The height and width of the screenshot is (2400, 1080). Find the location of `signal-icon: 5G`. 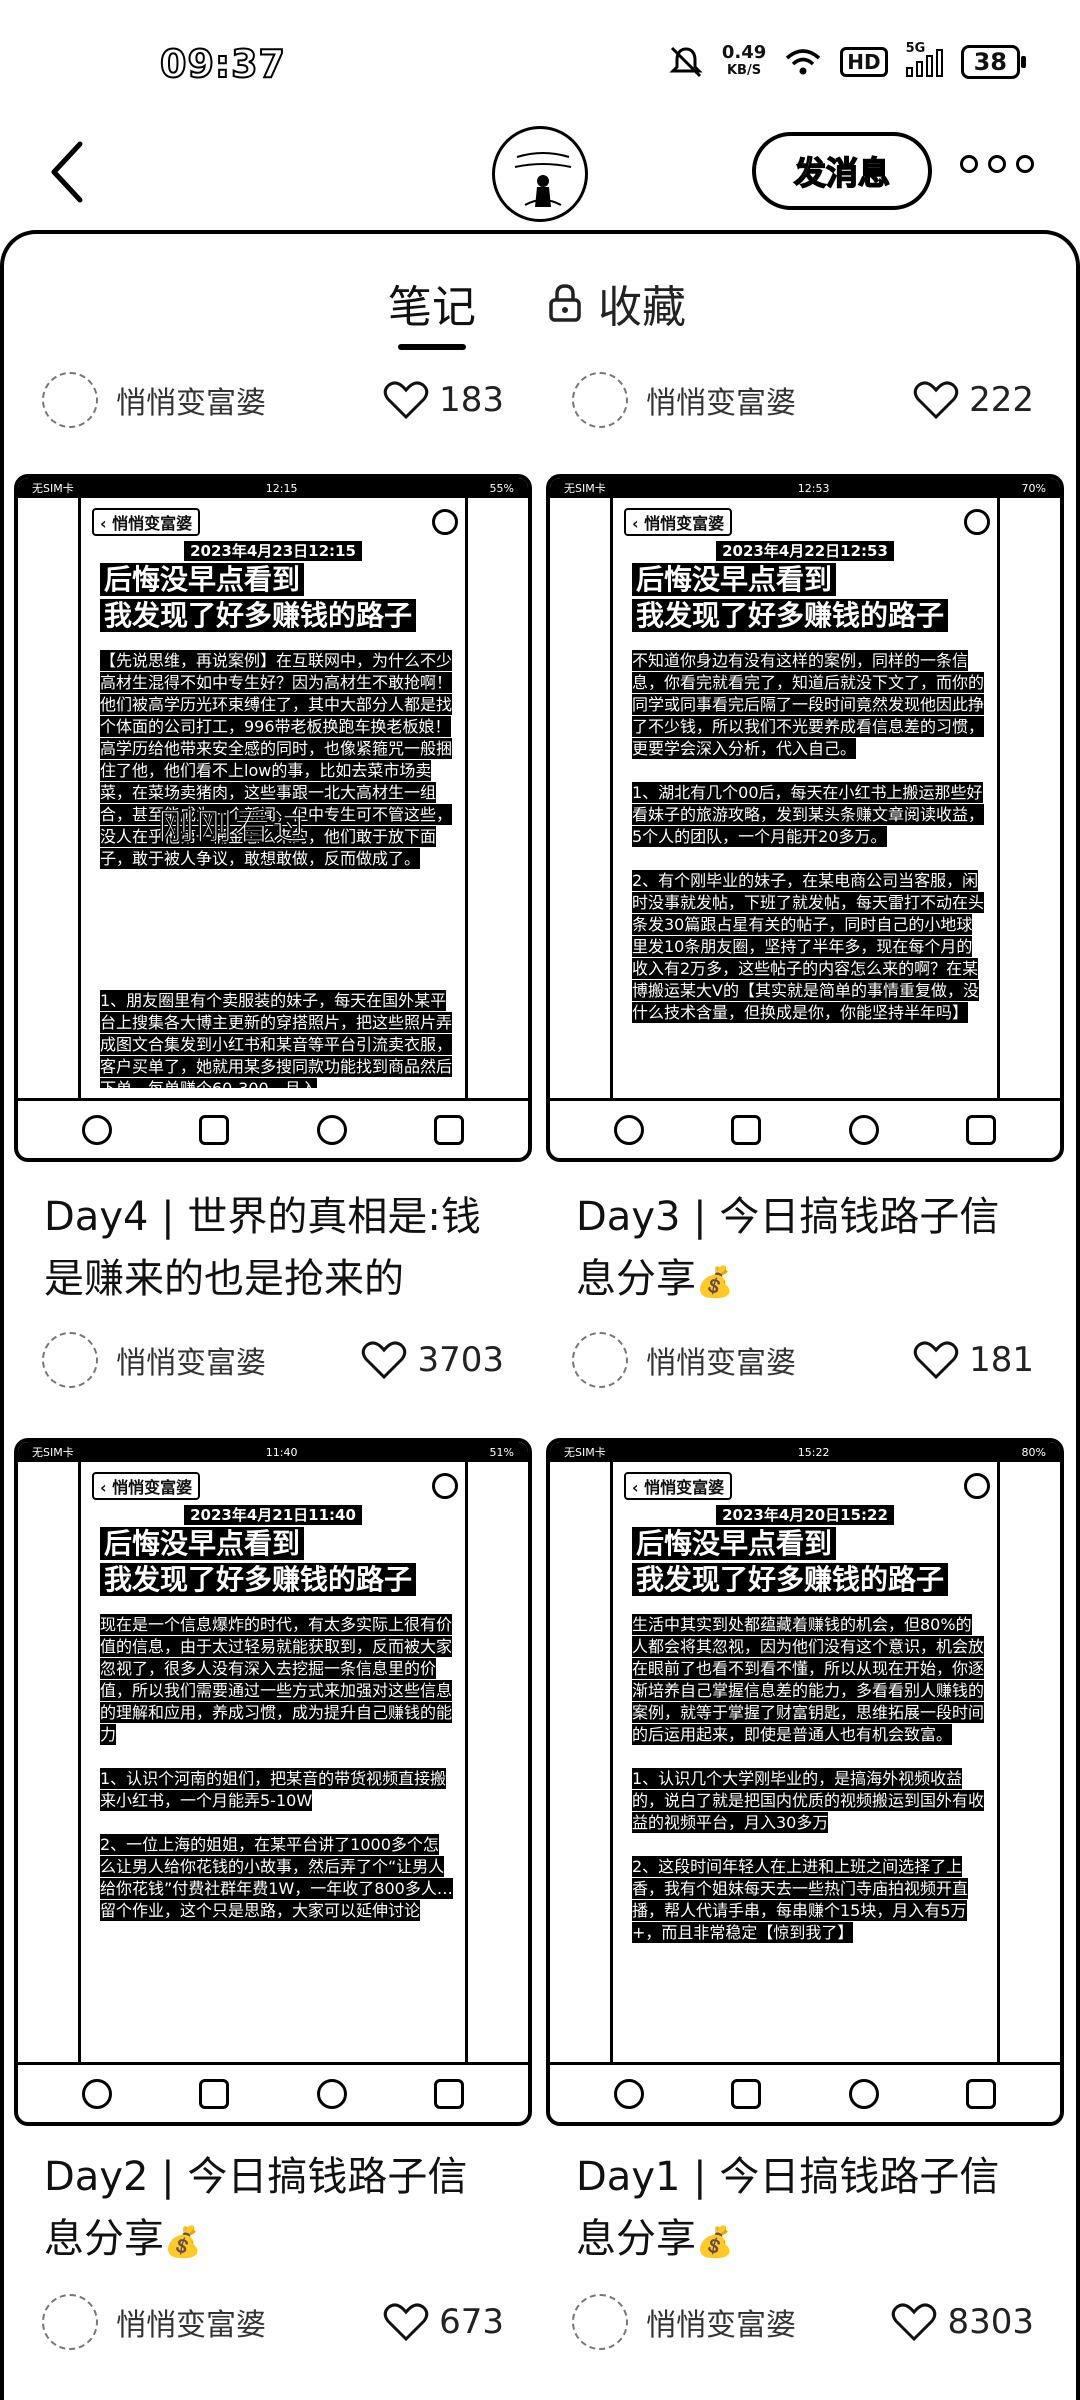

signal-icon: 5G is located at coordinates (924, 59).